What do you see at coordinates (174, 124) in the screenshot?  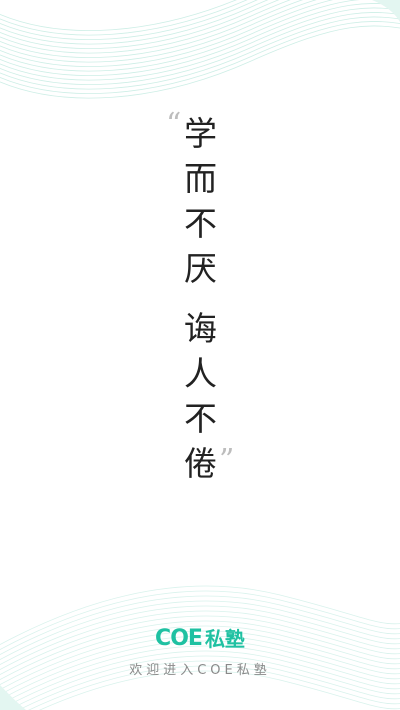 I see `open-quote-mark: “` at bounding box center [174, 124].